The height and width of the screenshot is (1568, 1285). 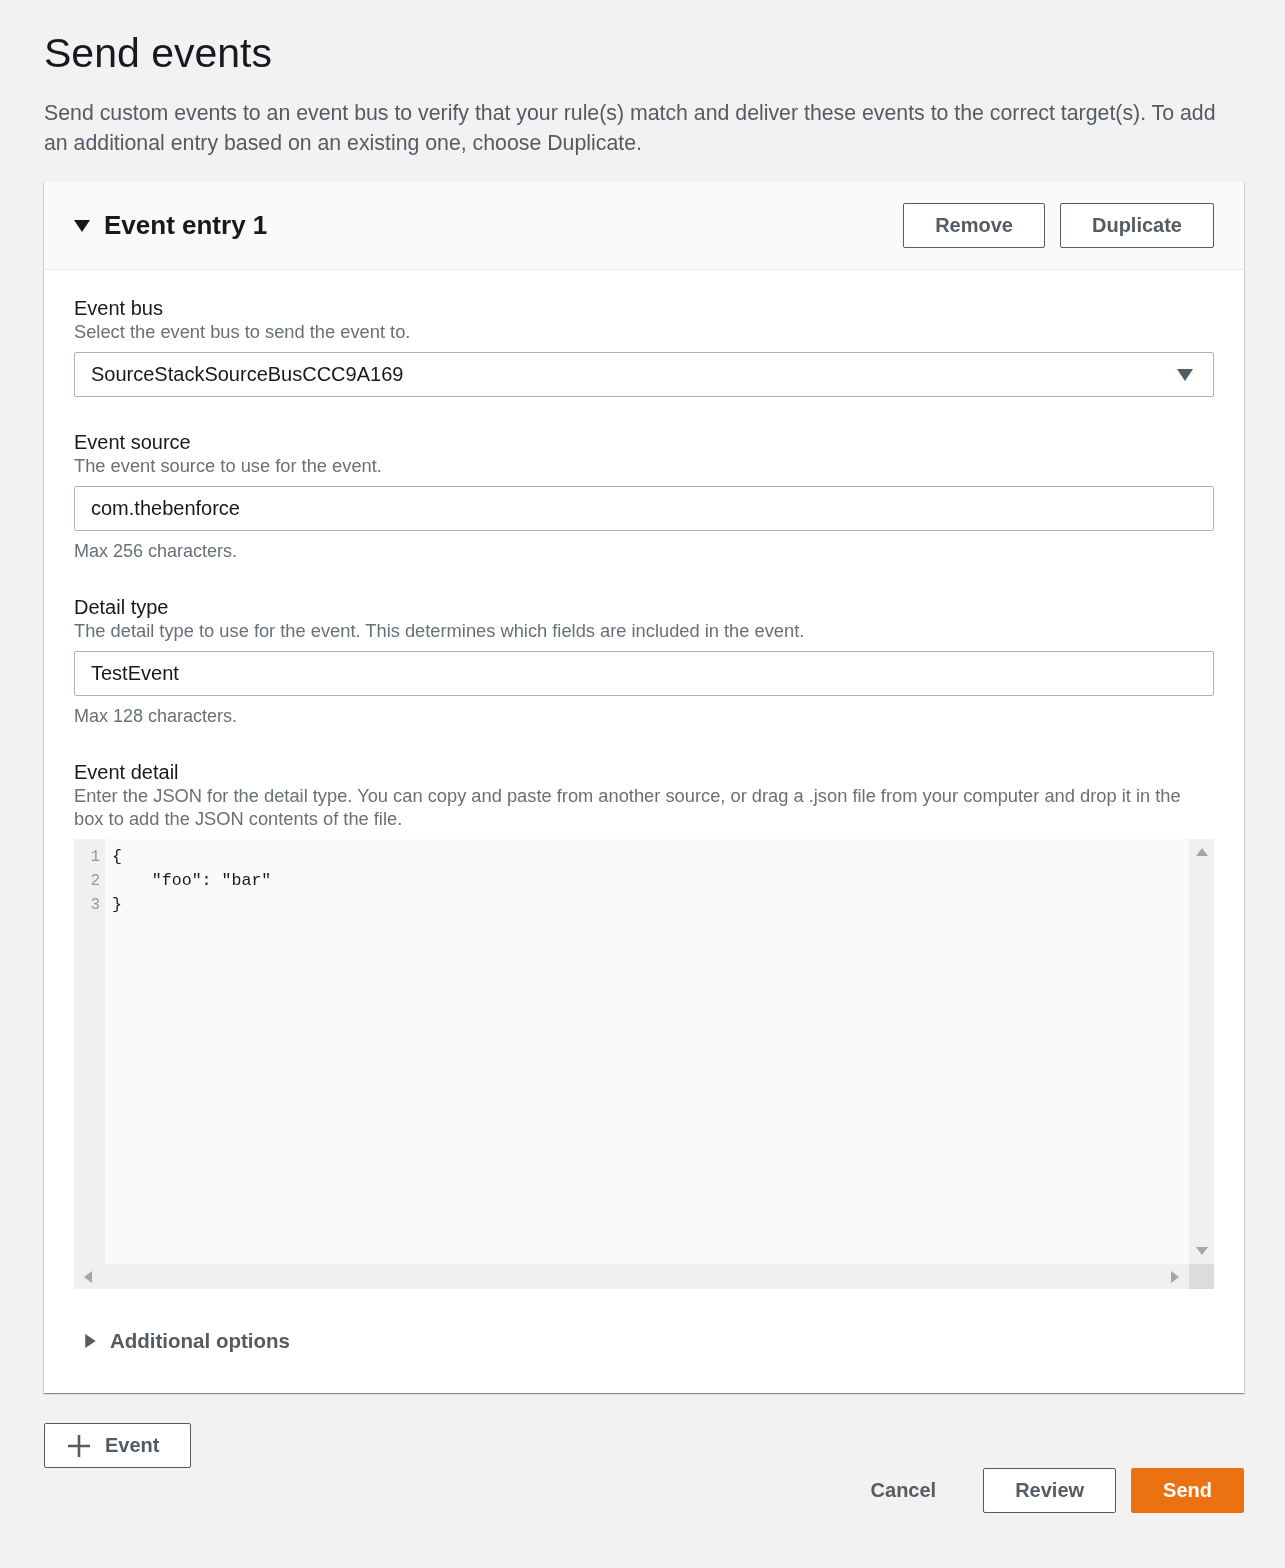 I want to click on field-description: The event source to use for the event., so click(x=228, y=465).